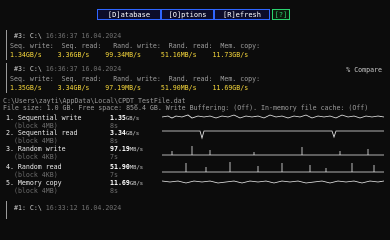  What do you see at coordinates (120, 167) in the screenshot?
I see `test-speed-value: 51.90` at bounding box center [120, 167].